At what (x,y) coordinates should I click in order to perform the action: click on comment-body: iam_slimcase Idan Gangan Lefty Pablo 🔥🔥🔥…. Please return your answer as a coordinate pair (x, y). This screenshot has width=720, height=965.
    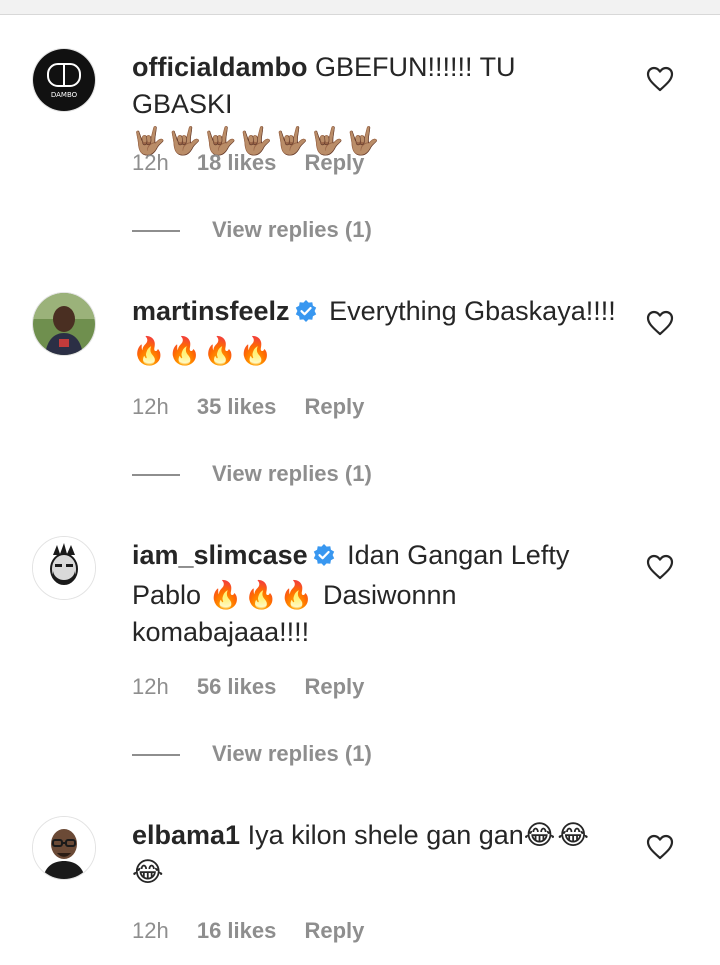
    Looking at the image, I should click on (377, 594).